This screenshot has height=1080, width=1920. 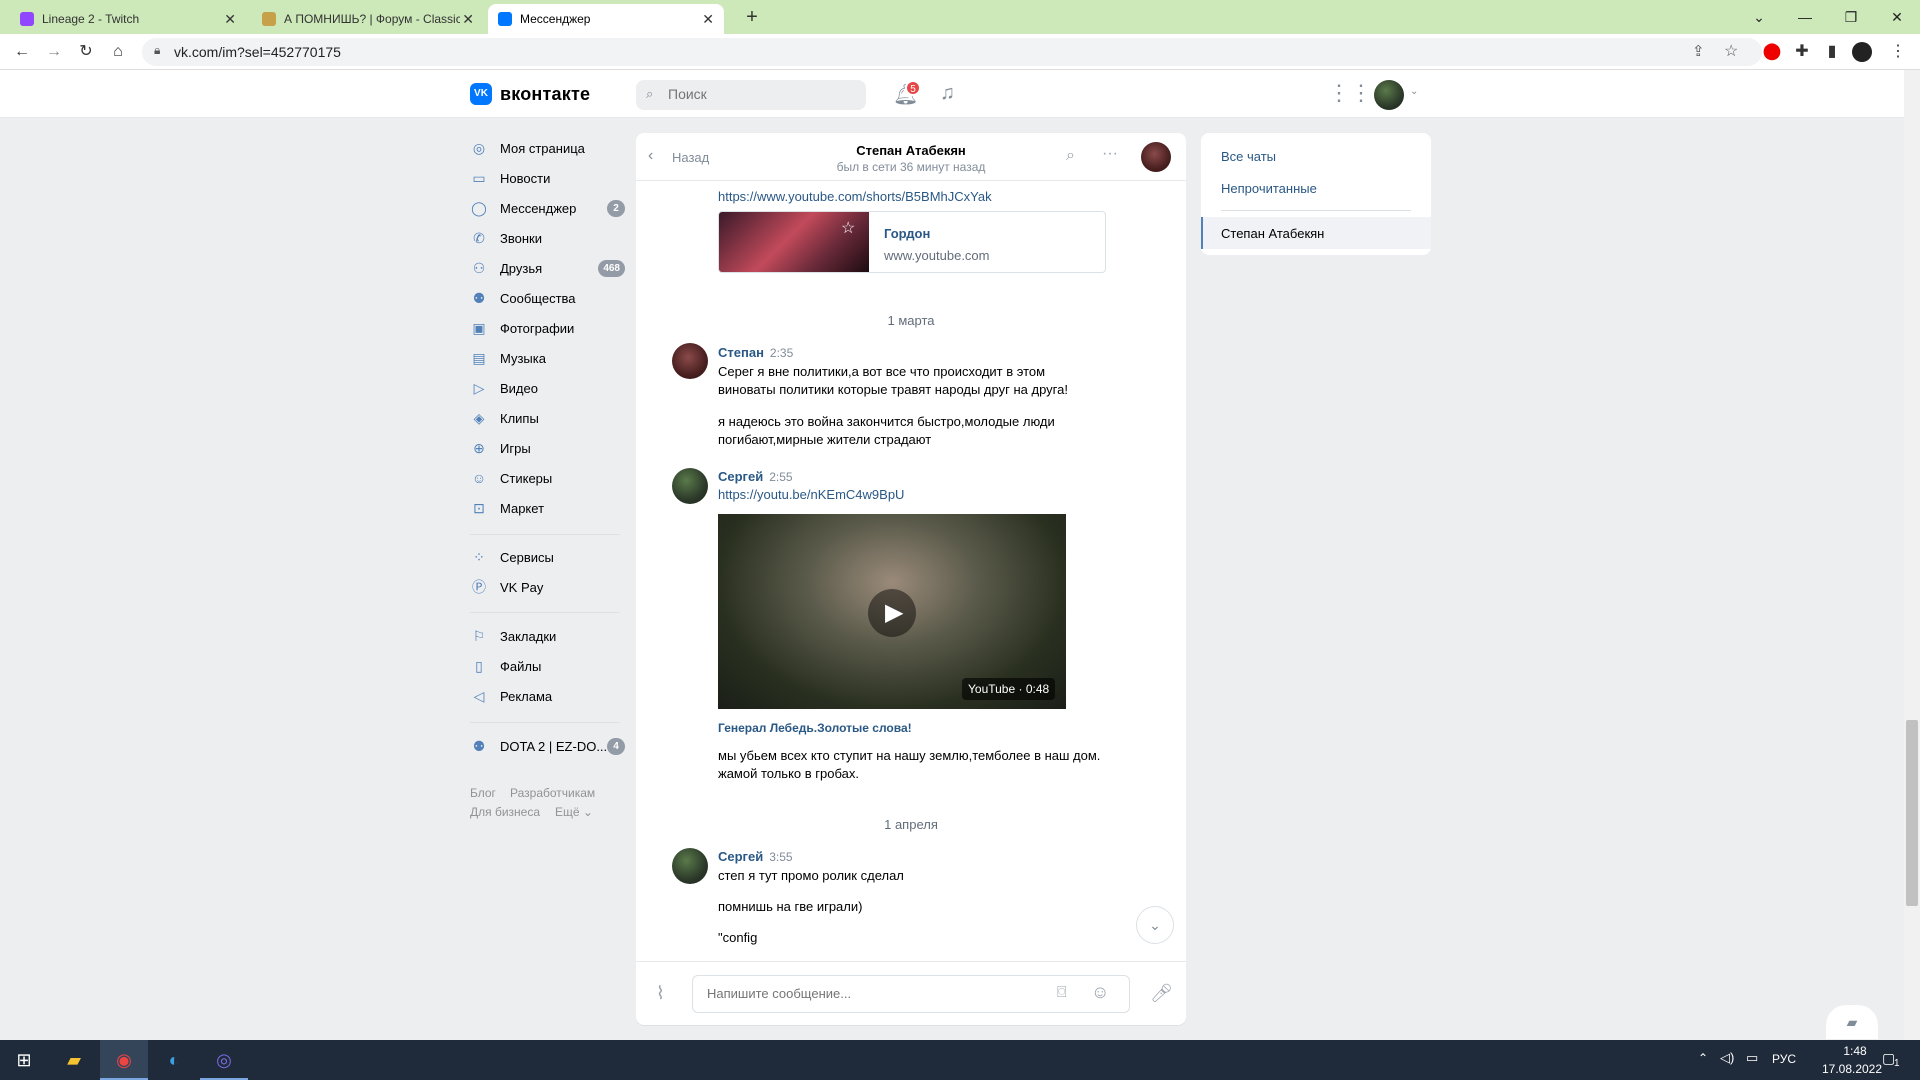 I want to click on nav-photos: ▣ Фотографии, so click(x=547, y=328).